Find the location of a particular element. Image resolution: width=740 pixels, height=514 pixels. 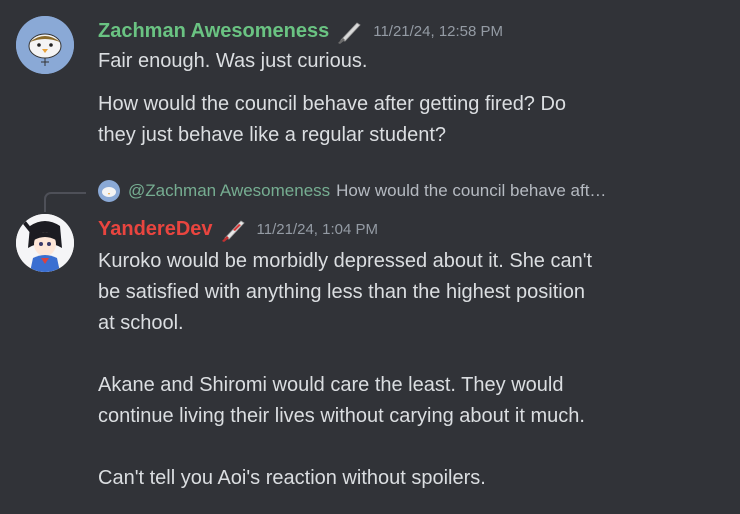

message-header: Zachman Awesomeness 11/21/24, 12:58 PM is located at coordinates (300, 31).